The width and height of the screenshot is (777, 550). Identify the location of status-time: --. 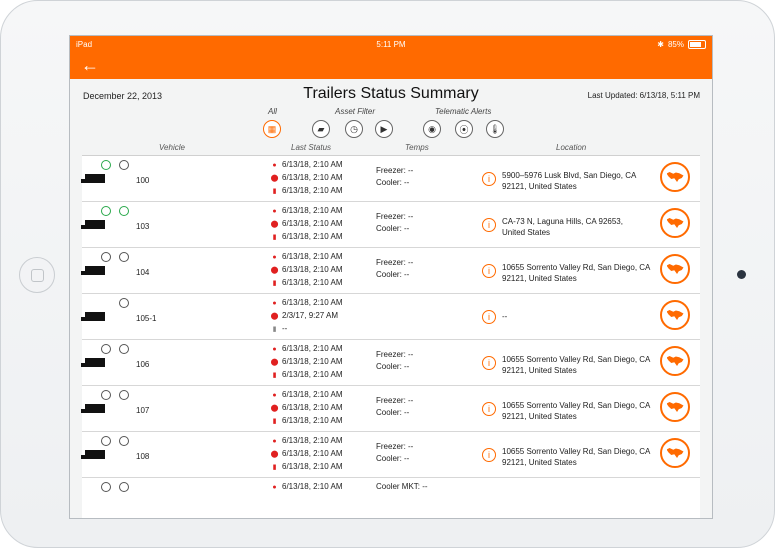
(285, 328).